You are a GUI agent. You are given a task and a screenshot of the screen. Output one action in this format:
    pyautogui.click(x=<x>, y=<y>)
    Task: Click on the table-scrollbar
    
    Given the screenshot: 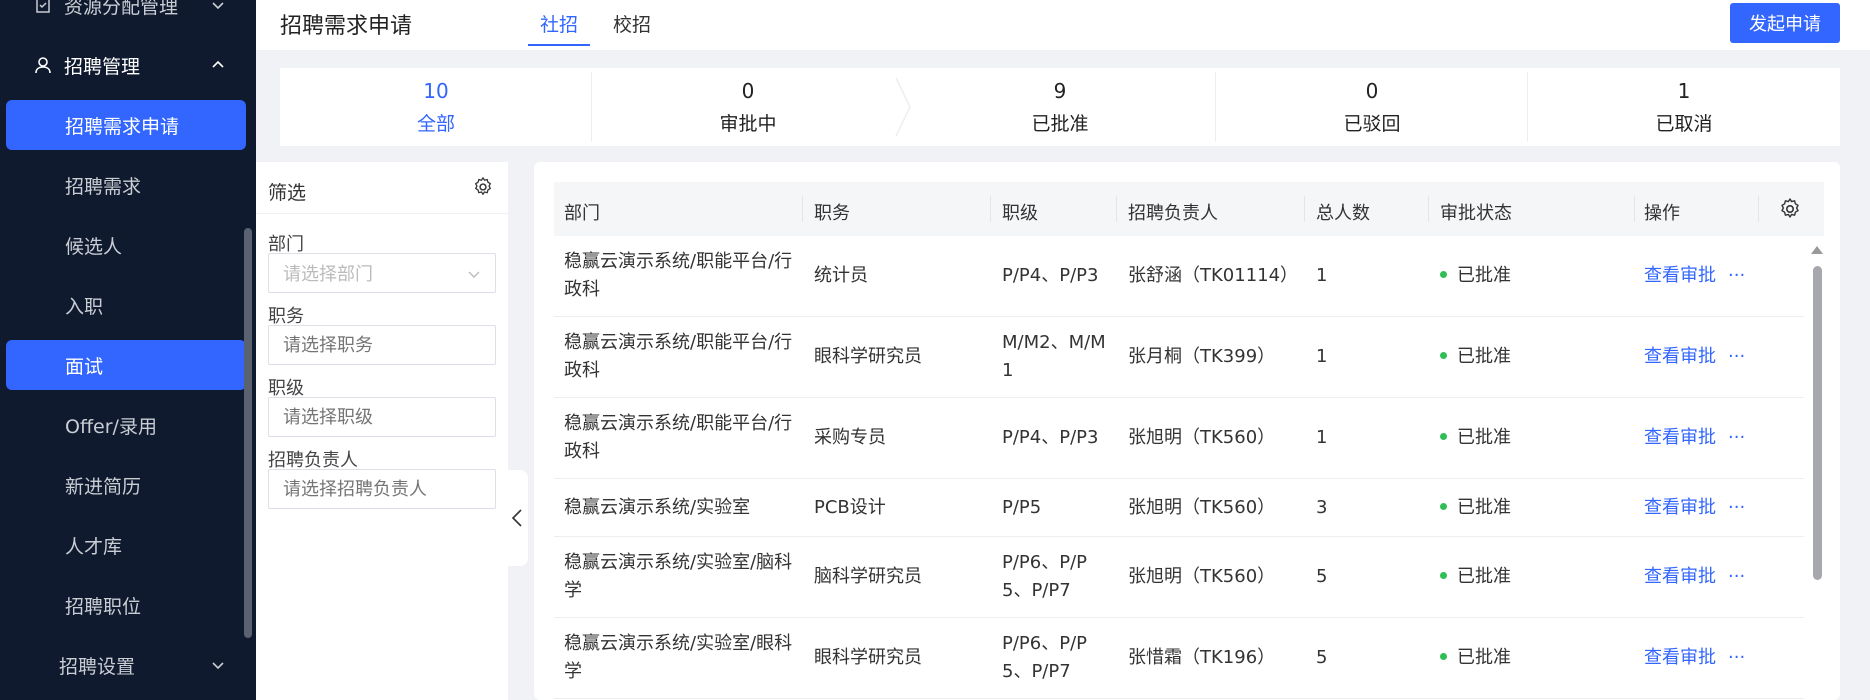 What is the action you would take?
    pyautogui.click(x=1817, y=423)
    